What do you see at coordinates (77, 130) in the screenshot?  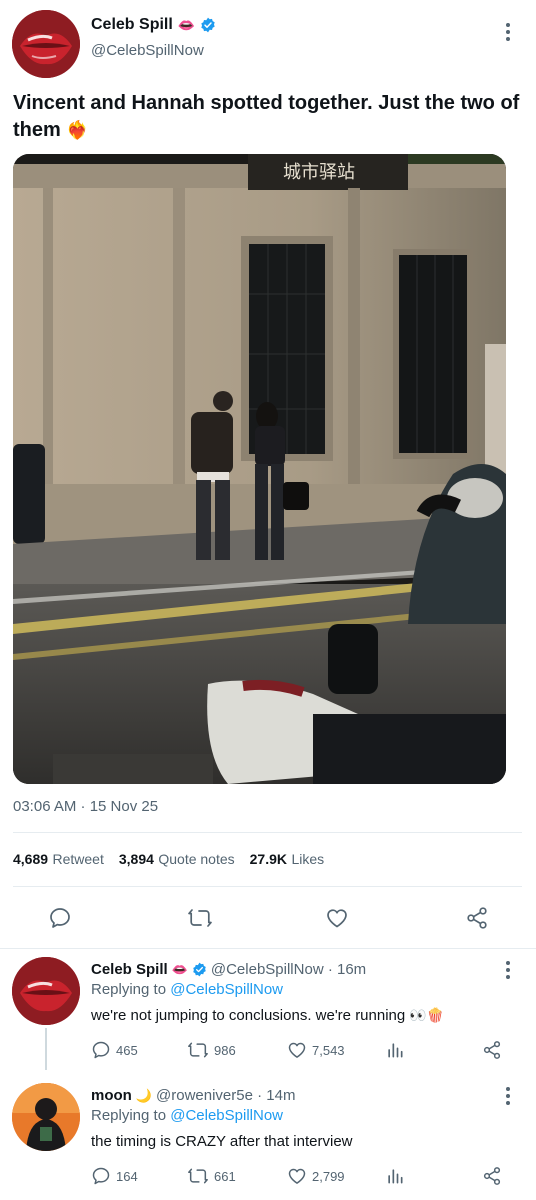 I see `heart-on-fire-emoji: ❤️‍🔥` at bounding box center [77, 130].